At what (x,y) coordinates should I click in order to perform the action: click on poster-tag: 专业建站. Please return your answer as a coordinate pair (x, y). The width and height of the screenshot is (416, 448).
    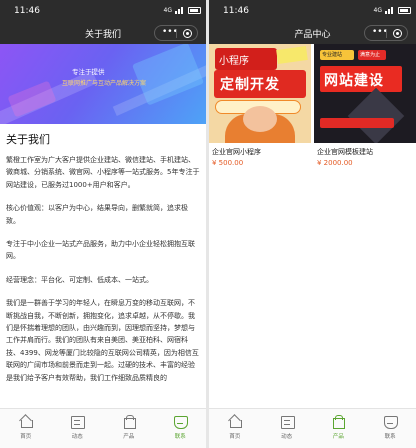
    Looking at the image, I should click on (332, 55).